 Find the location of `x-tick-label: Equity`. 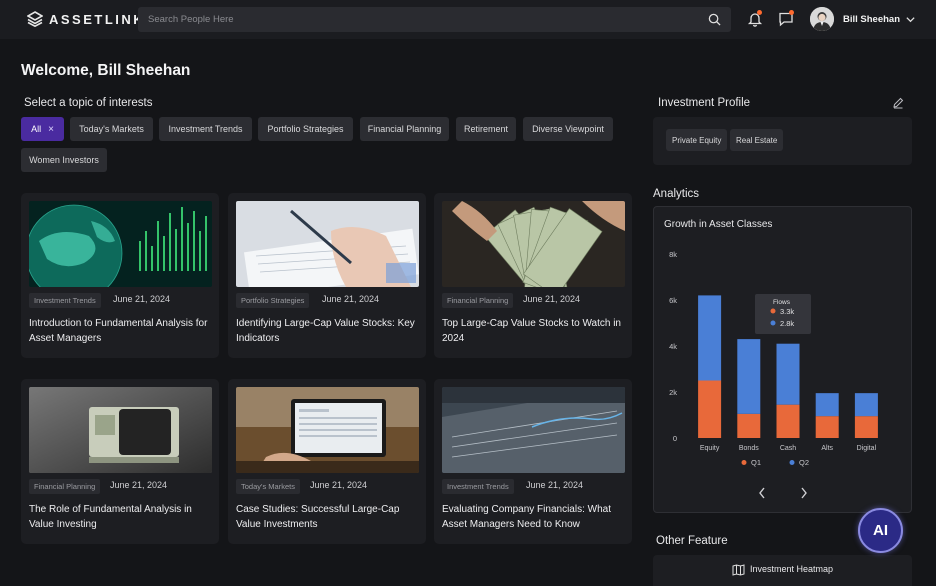

x-tick-label: Equity is located at coordinates (710, 448).